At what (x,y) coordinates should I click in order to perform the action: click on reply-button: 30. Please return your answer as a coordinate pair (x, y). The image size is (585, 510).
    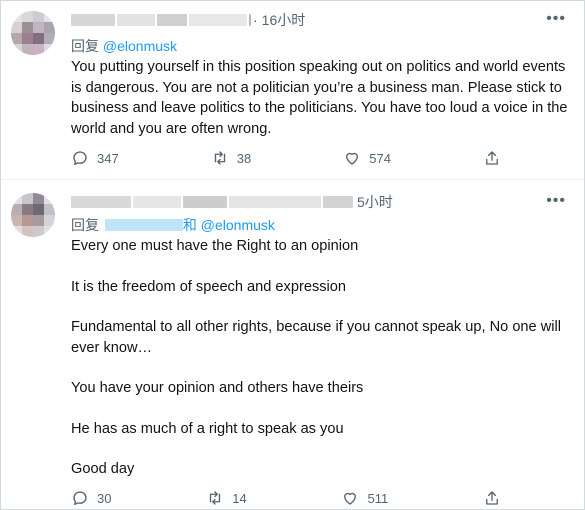
    Looking at the image, I should click on (91, 498).